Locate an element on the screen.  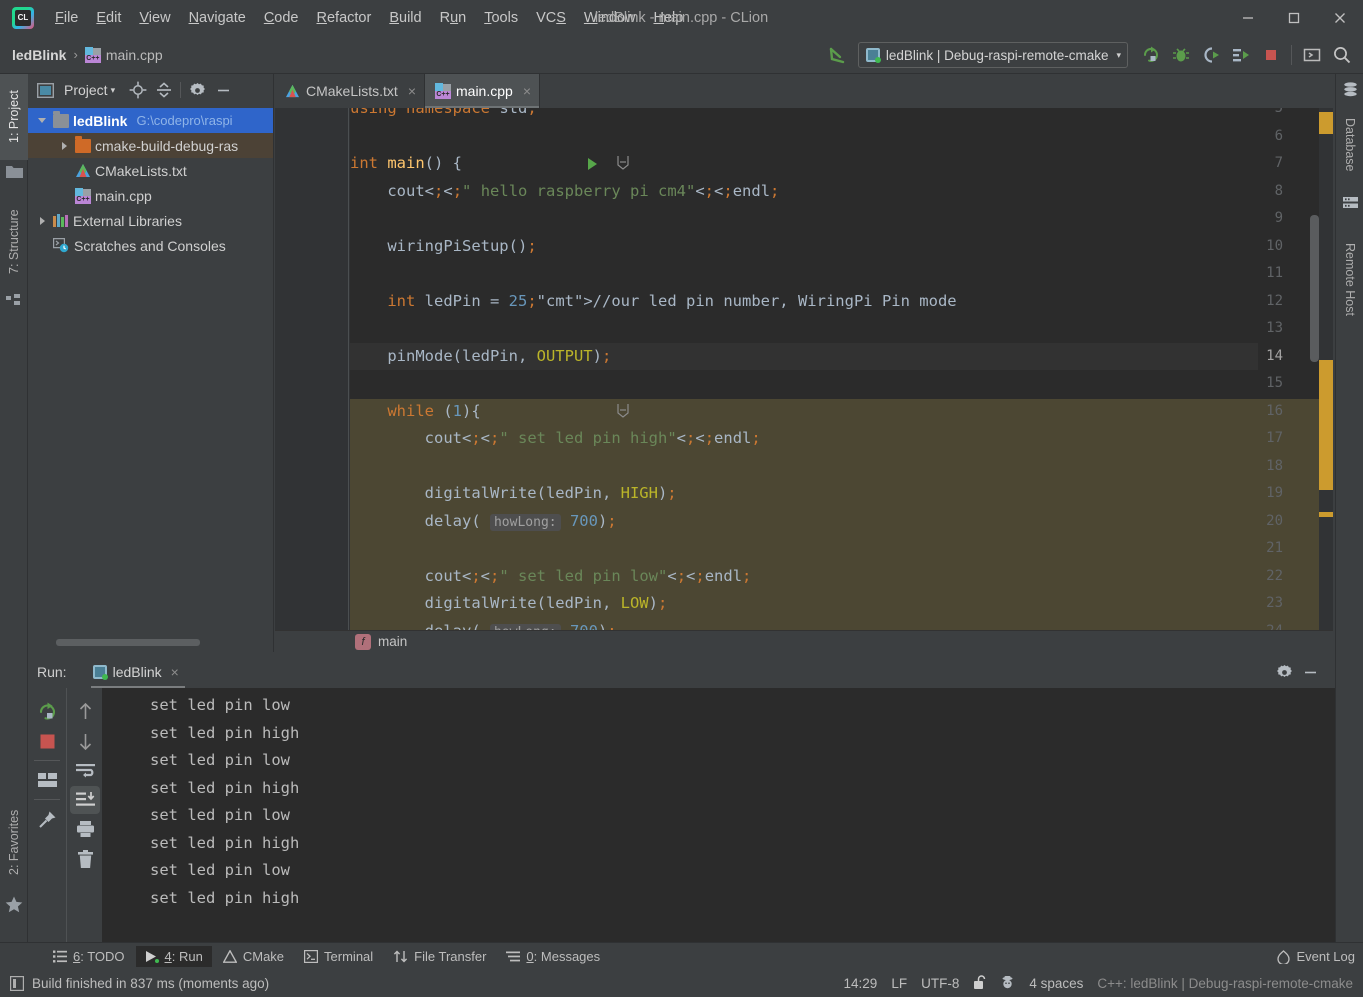
sidebar-item-database: Database is located at coordinates (1349, 145).